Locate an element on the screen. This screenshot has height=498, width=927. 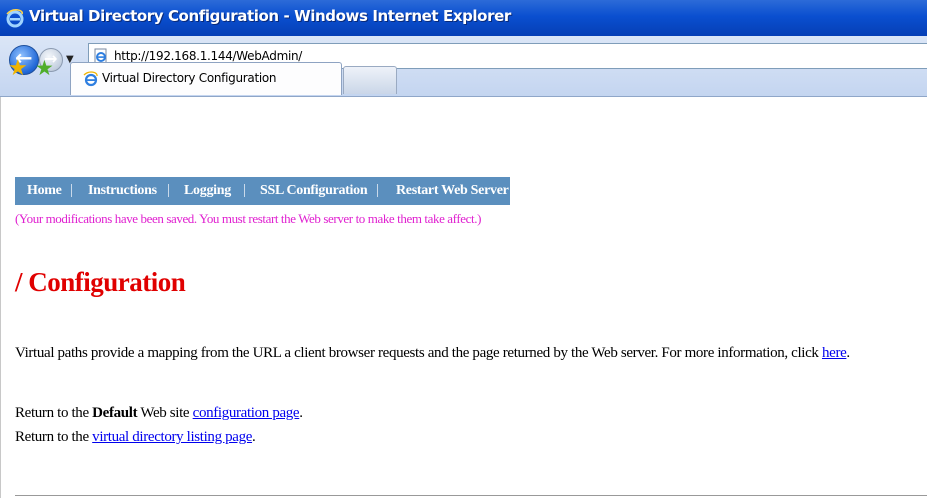
more-info-link: here is located at coordinates (834, 353).